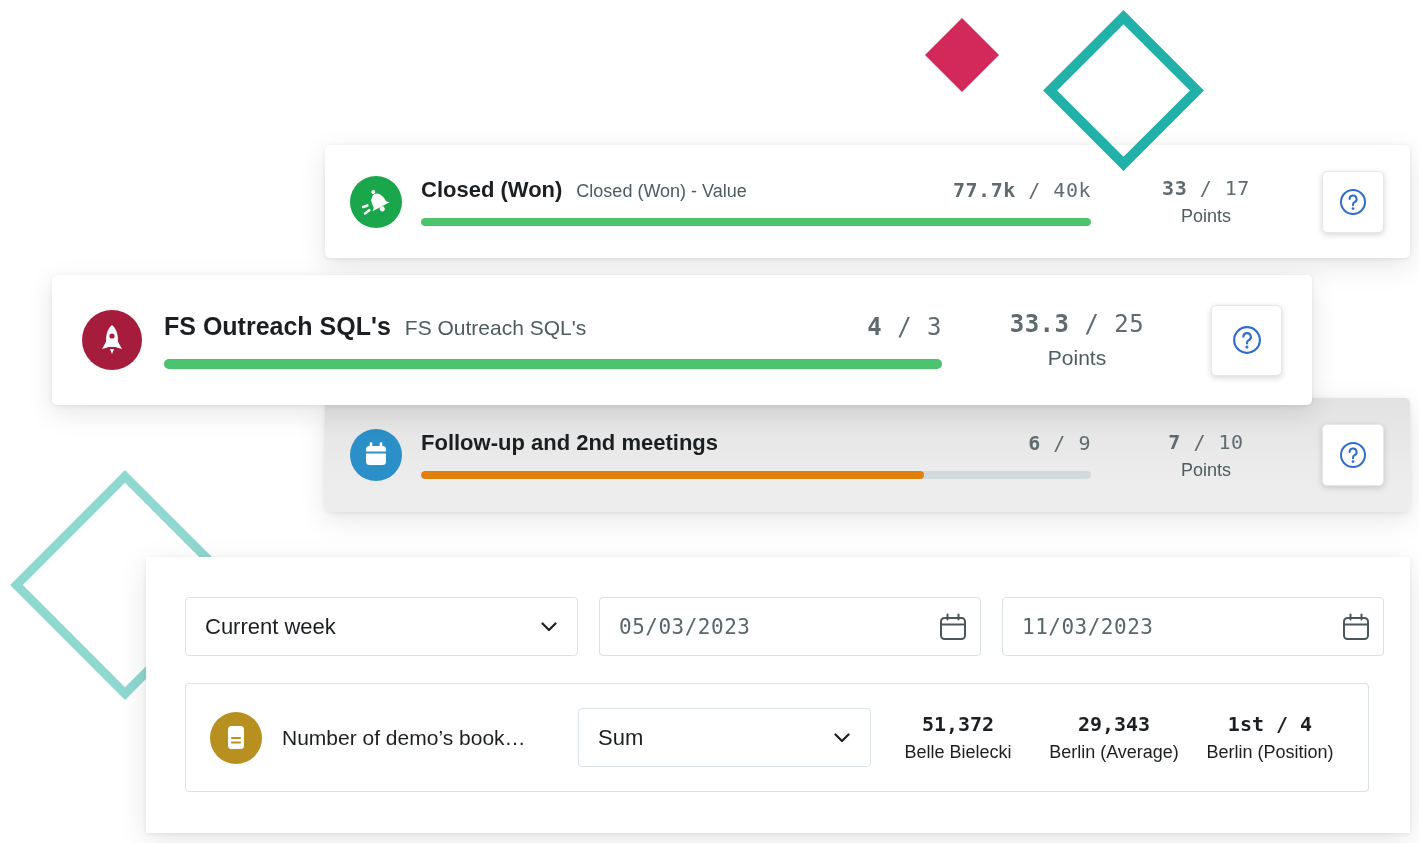 The height and width of the screenshot is (843, 1419). I want to click on aggregation-dropdown: Sum, so click(724, 737).